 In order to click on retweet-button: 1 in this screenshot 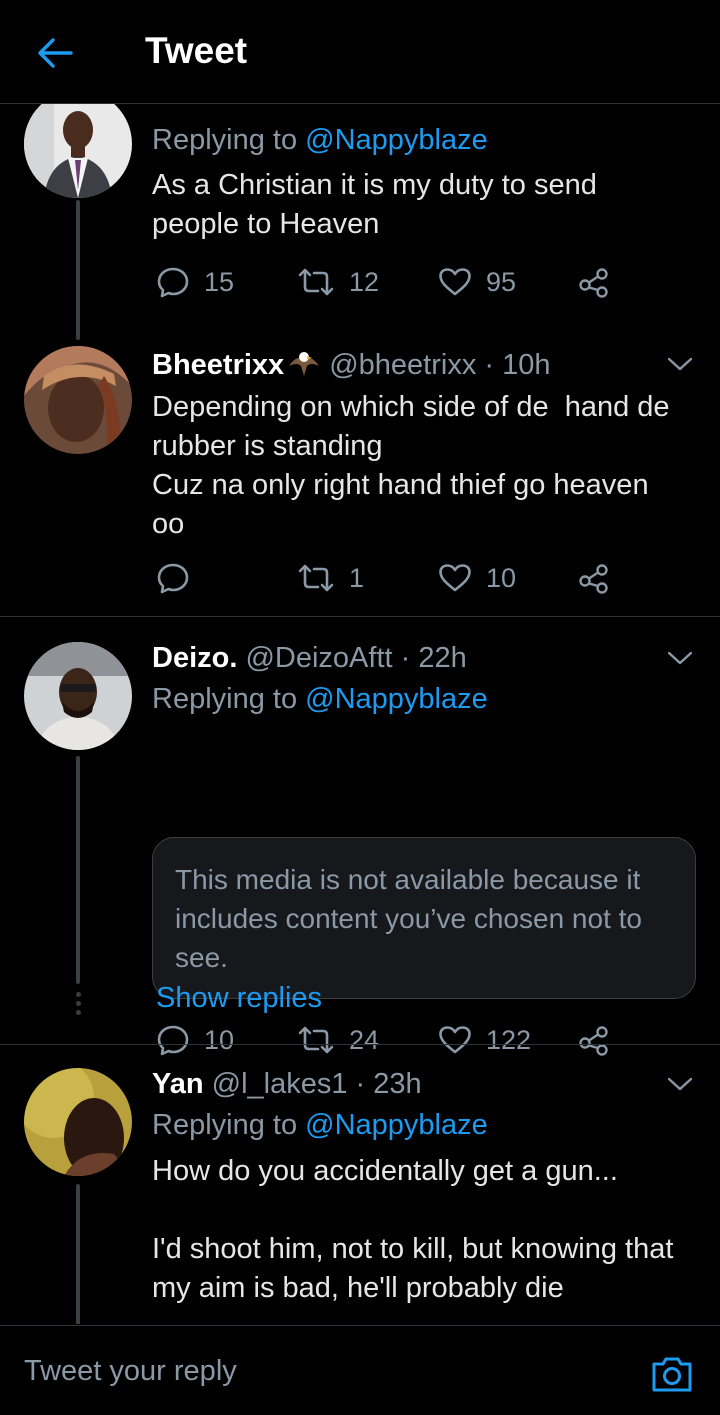, I will do `click(330, 578)`.